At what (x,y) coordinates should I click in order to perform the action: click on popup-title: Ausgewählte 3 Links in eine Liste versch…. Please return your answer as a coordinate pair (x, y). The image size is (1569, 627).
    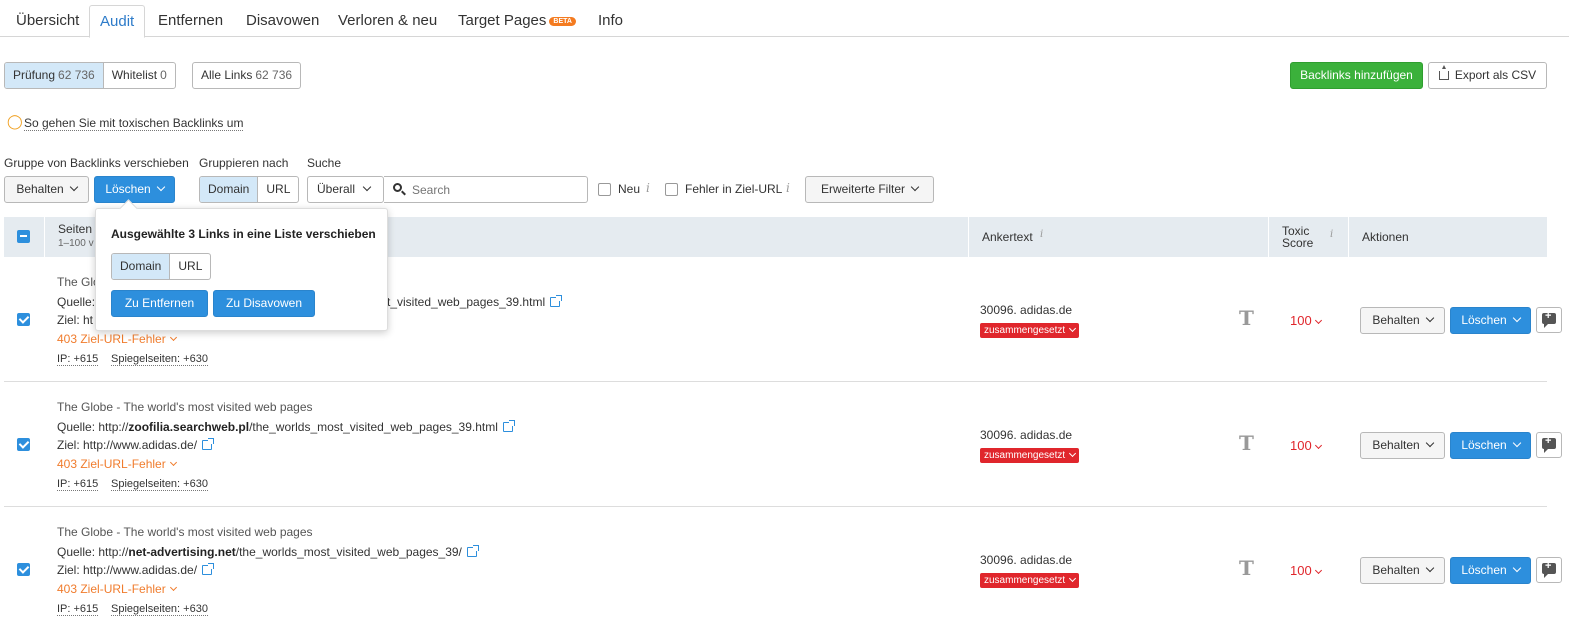
    Looking at the image, I should click on (243, 234).